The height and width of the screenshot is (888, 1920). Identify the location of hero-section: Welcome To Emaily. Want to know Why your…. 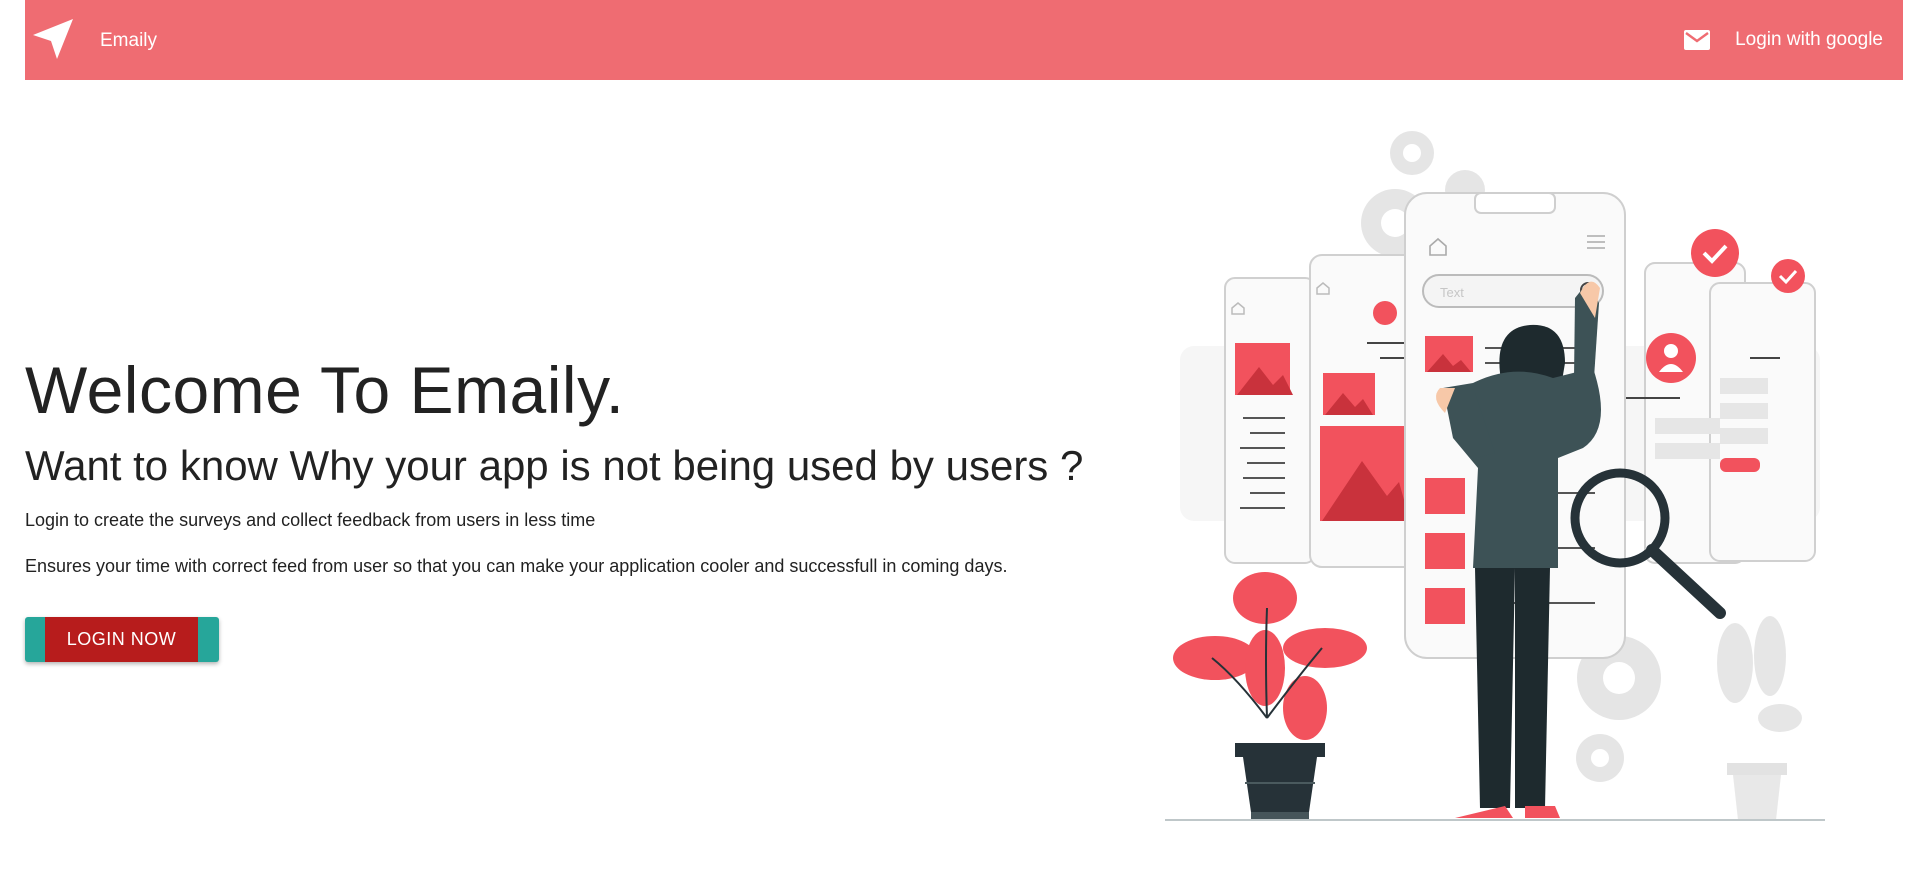
(585, 464).